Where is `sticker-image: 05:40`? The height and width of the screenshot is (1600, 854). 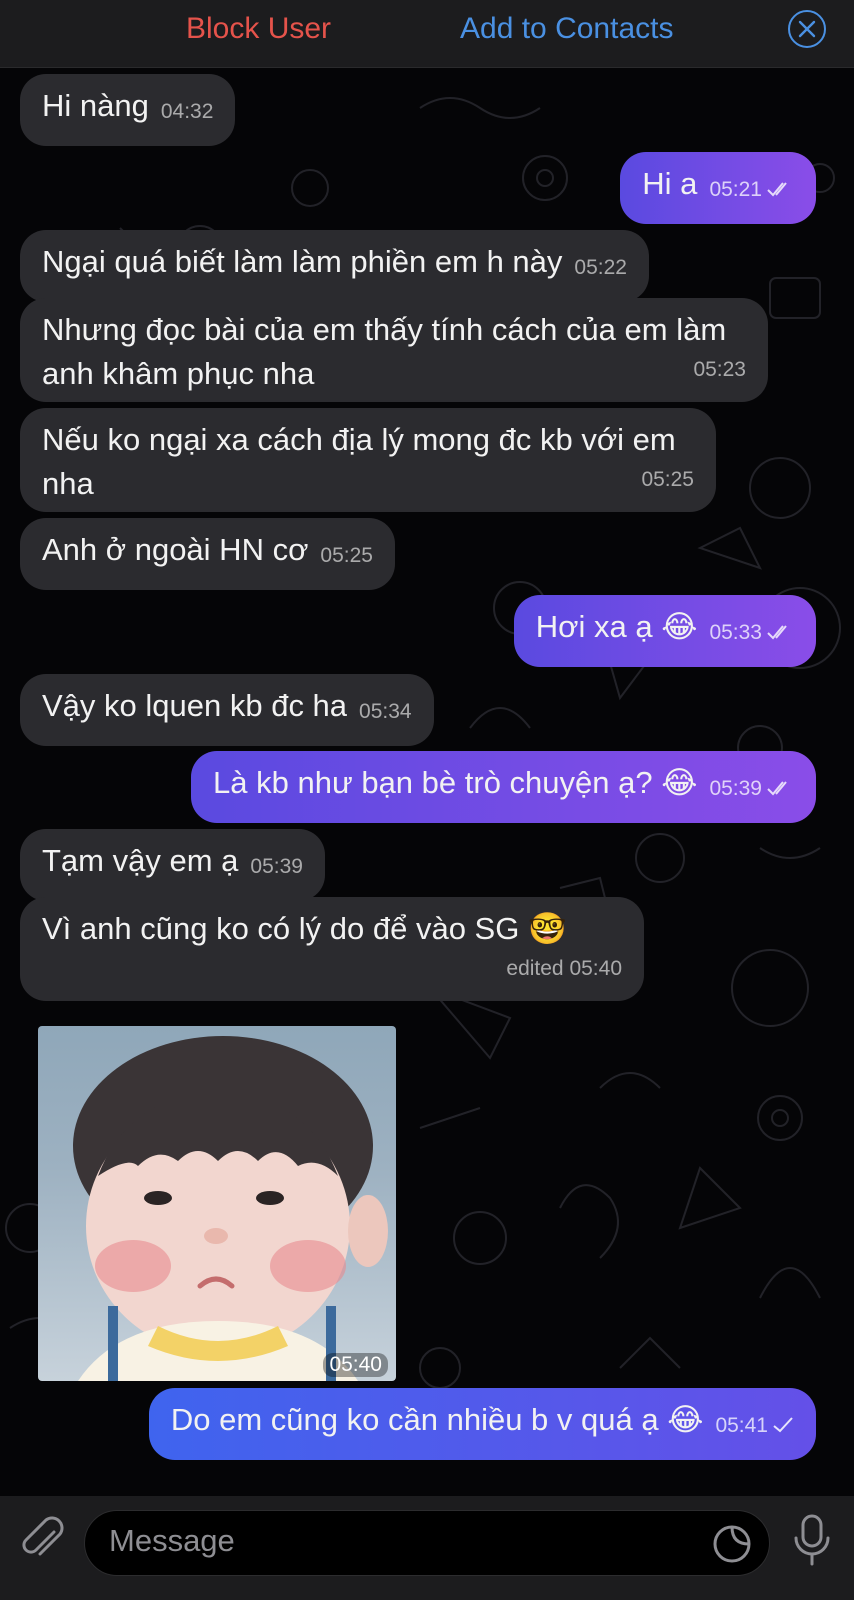 sticker-image: 05:40 is located at coordinates (217, 1203).